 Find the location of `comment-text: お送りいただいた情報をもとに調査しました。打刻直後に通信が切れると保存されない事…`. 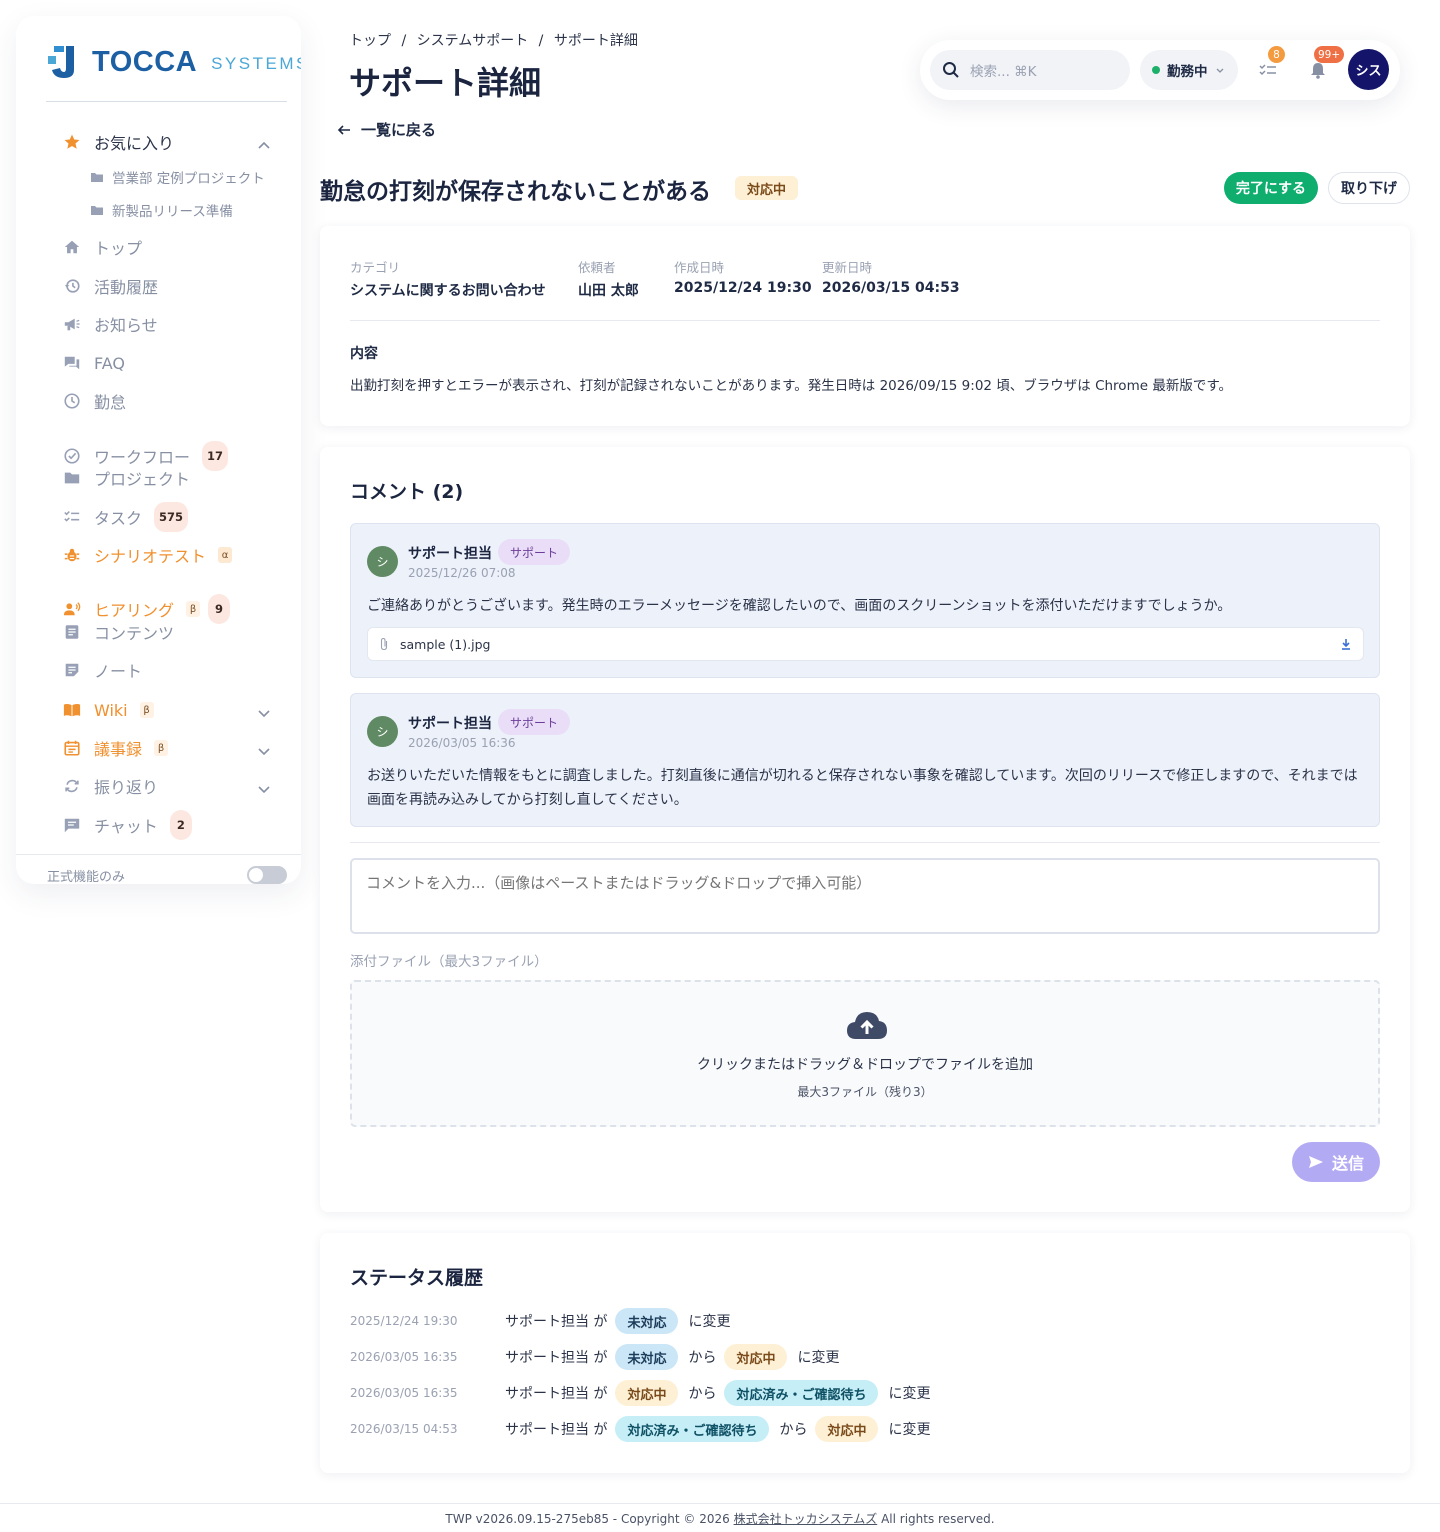

comment-text: お送りいただいた情報をもとに調査しました。打刻直後に通信が切れると保存されない事… is located at coordinates (862, 788).